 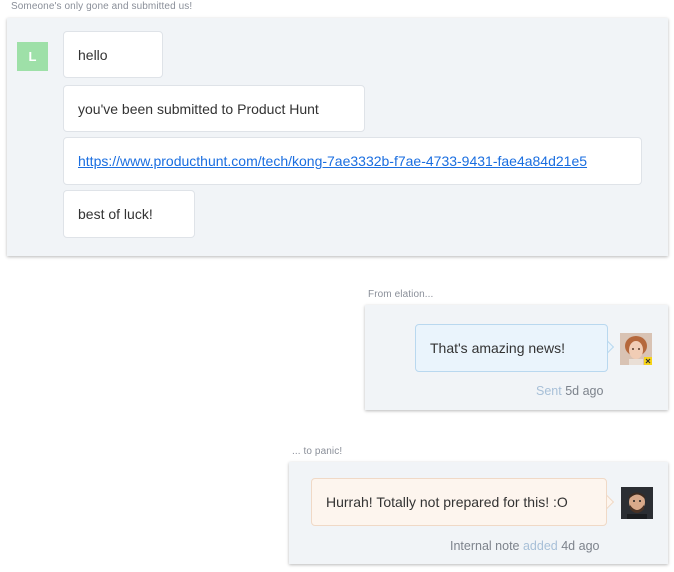 I want to click on reply-text: That's amazing news!, so click(x=497, y=348).